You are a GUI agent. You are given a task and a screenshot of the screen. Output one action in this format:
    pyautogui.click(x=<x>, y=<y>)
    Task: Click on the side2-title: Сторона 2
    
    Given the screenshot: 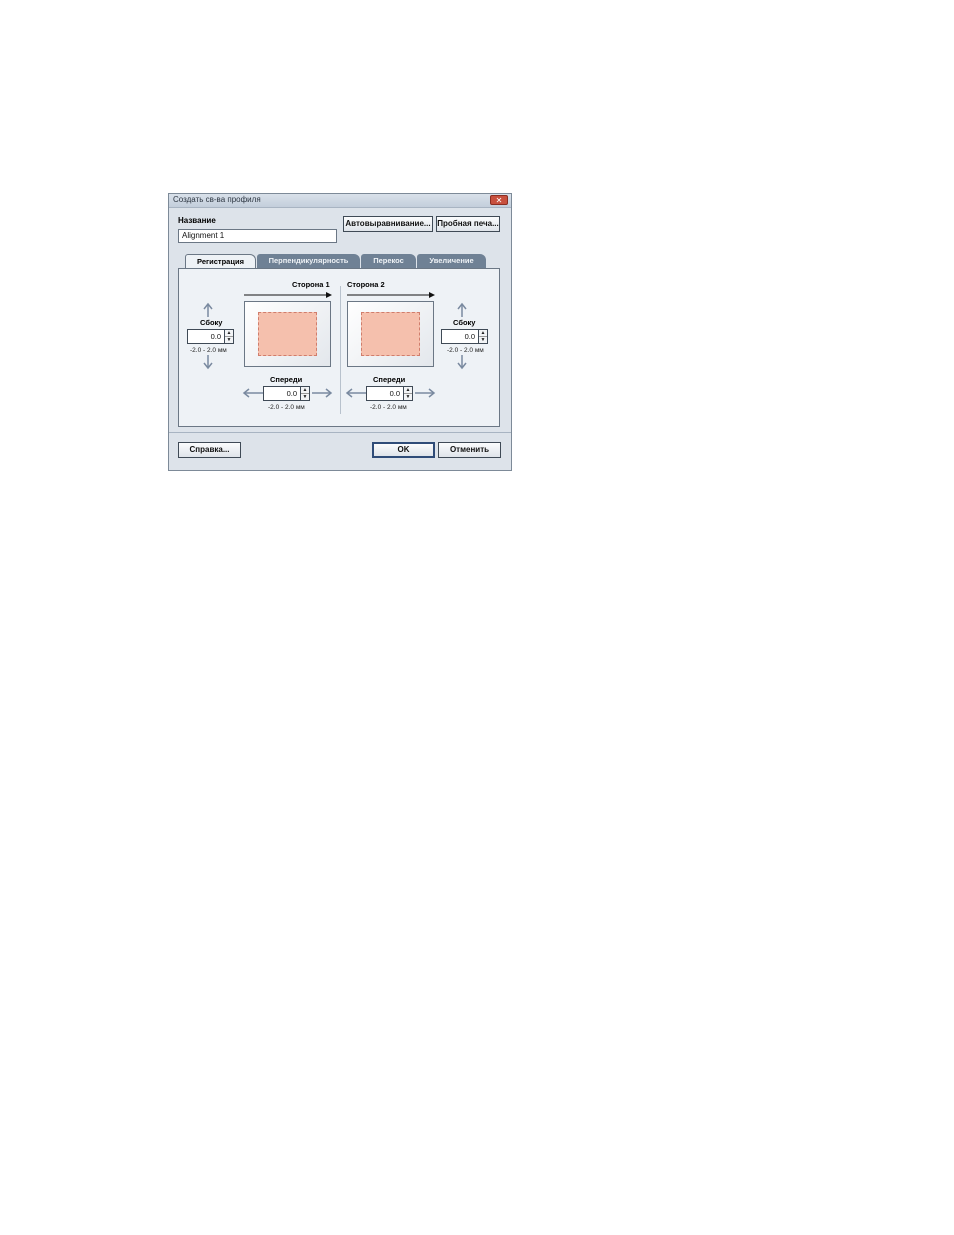 What is the action you would take?
    pyautogui.click(x=366, y=284)
    